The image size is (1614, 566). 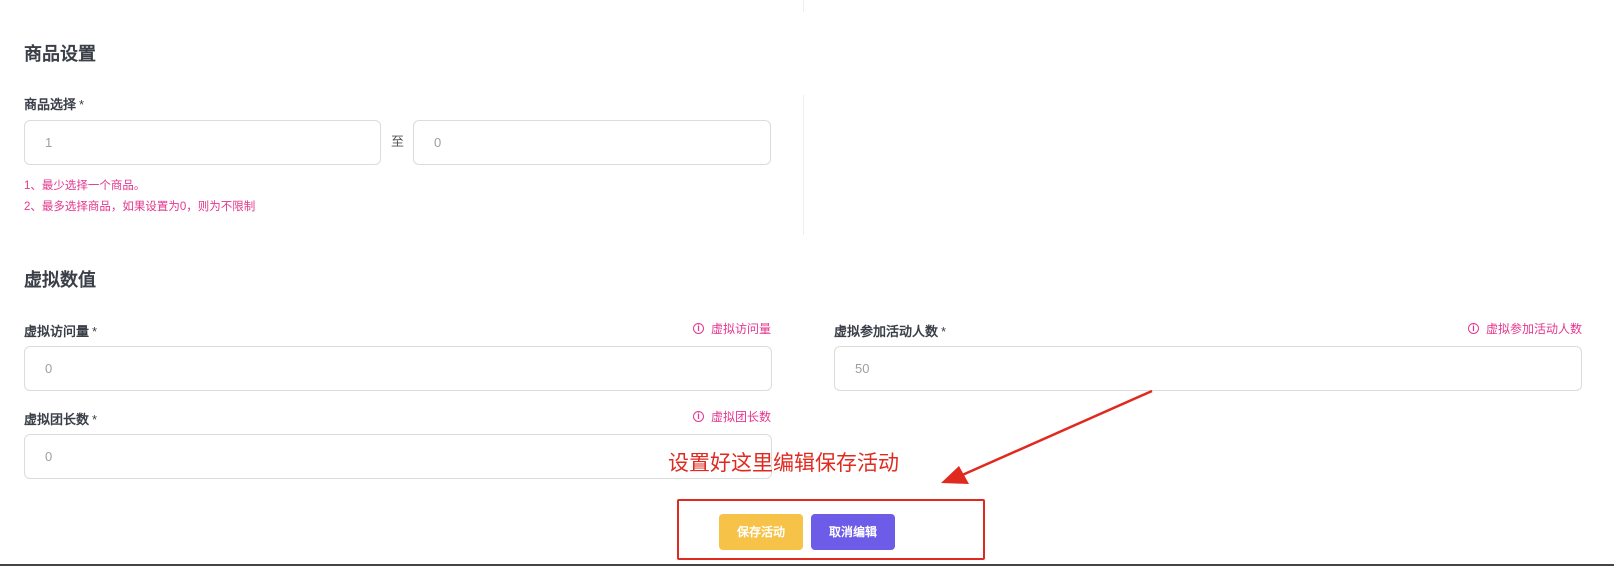 I want to click on virtual-participants-help: i 虚拟参加活动人数, so click(x=1525, y=328).